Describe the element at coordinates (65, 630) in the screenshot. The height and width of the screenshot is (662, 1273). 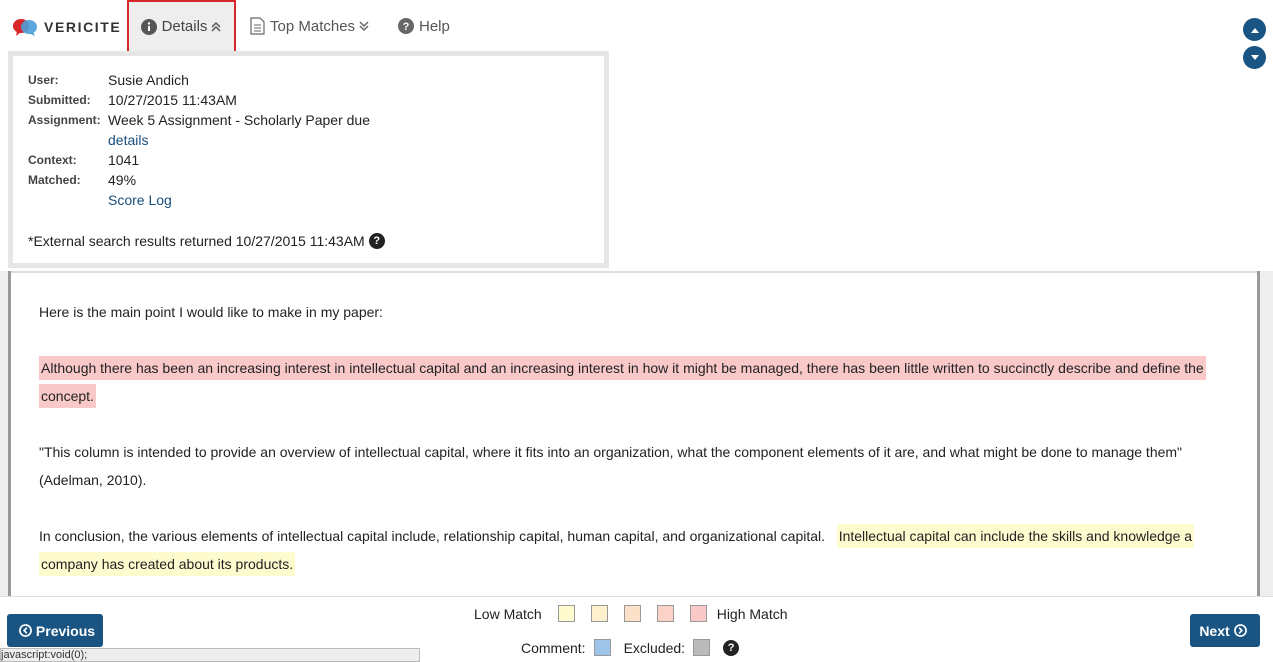
I see `previous-label: Previous` at that location.